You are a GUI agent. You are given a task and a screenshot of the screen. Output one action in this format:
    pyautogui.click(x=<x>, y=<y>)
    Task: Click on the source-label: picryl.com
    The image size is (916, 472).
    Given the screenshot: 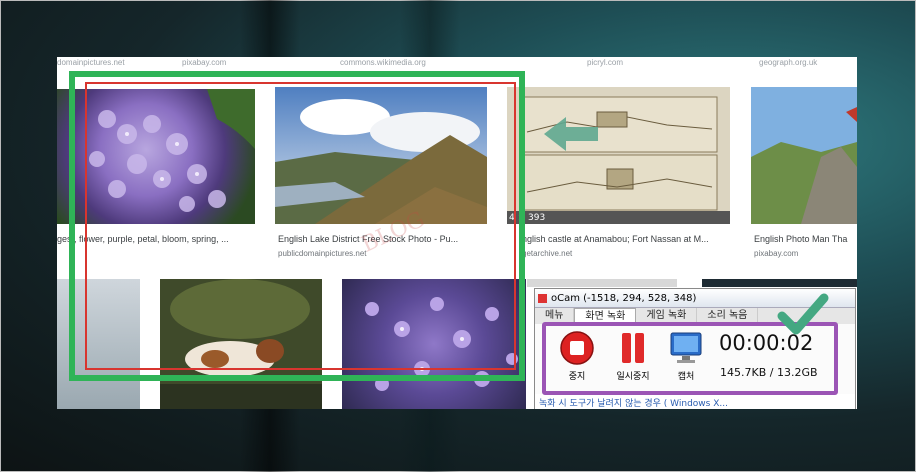 What is the action you would take?
    pyautogui.click(x=605, y=62)
    